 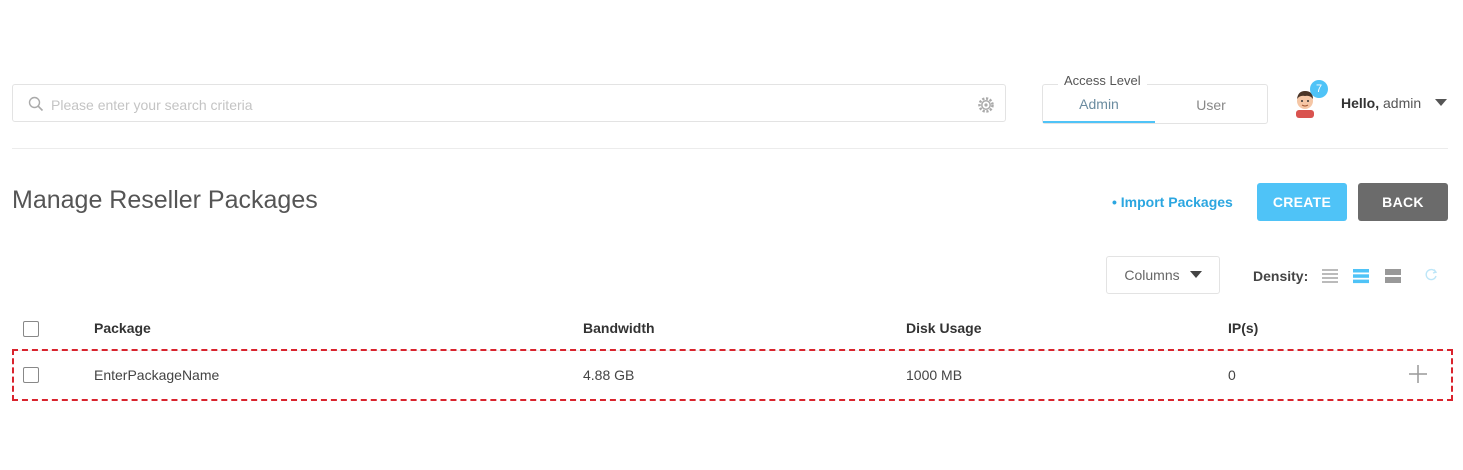 I want to click on columns-label: Columns, so click(x=1152, y=275).